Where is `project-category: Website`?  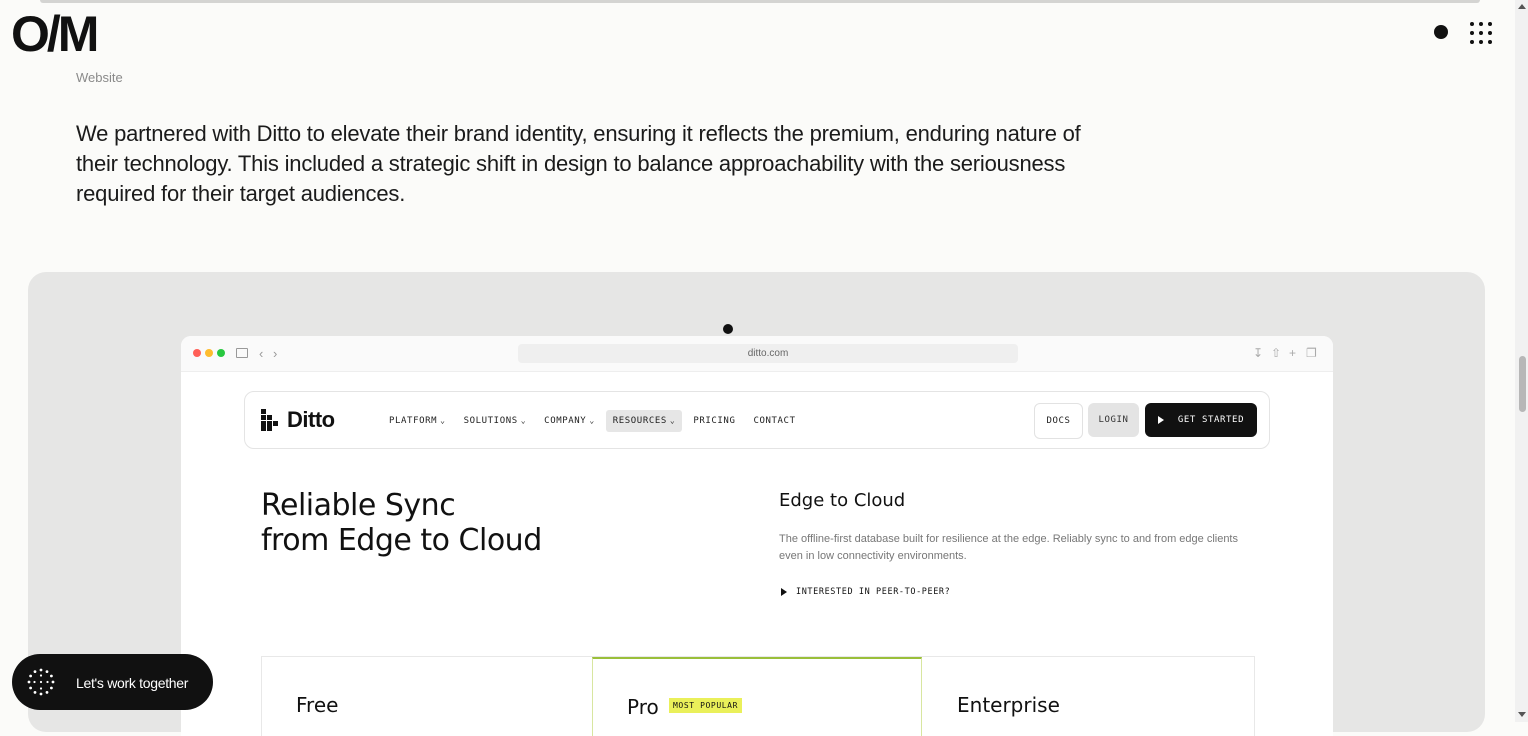 project-category: Website is located at coordinates (99, 77).